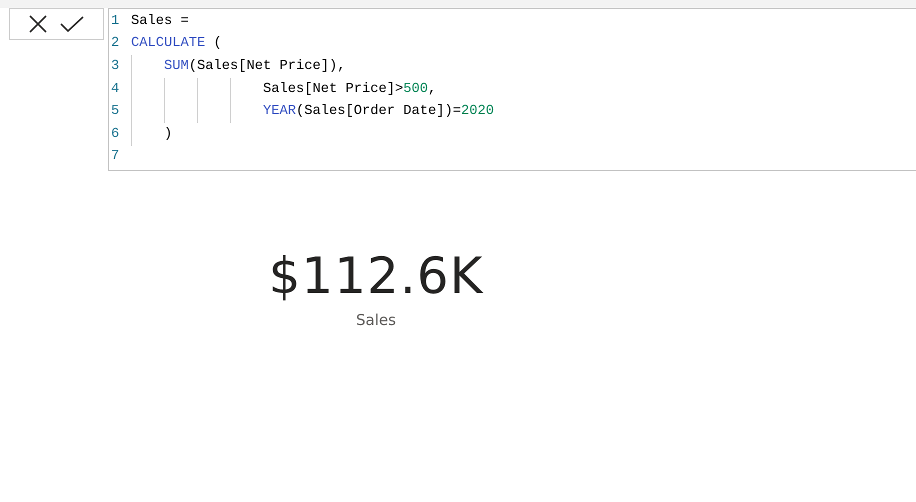 Image resolution: width=916 pixels, height=502 pixels. Describe the element at coordinates (376, 276) in the screenshot. I see `card-value: $112.6K` at that location.